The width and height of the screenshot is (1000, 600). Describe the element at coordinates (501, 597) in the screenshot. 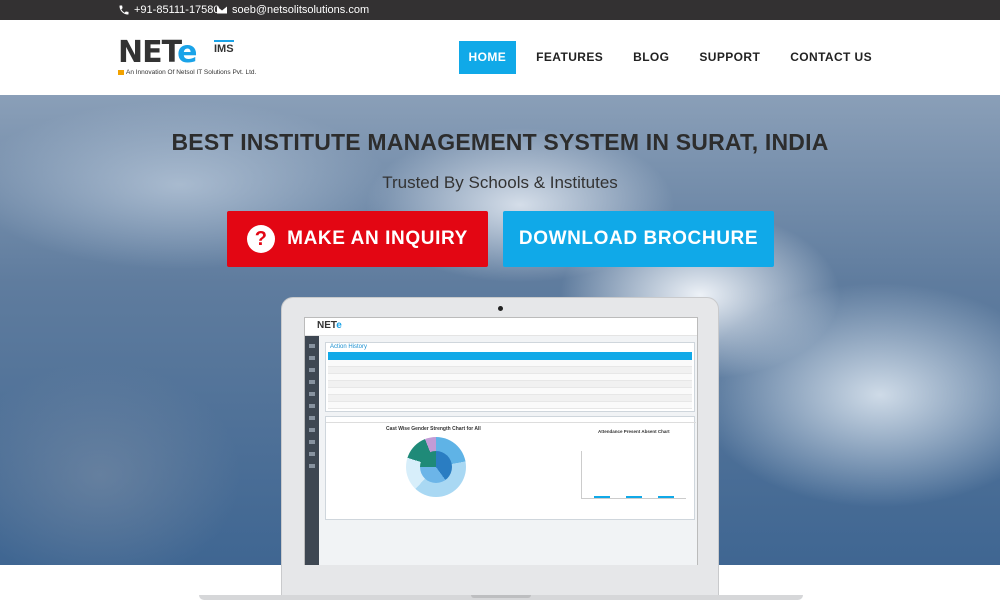

I see `laptop-base` at that location.